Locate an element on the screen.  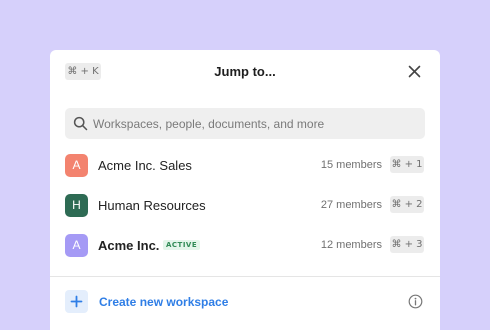
info-button is located at coordinates (415, 301).